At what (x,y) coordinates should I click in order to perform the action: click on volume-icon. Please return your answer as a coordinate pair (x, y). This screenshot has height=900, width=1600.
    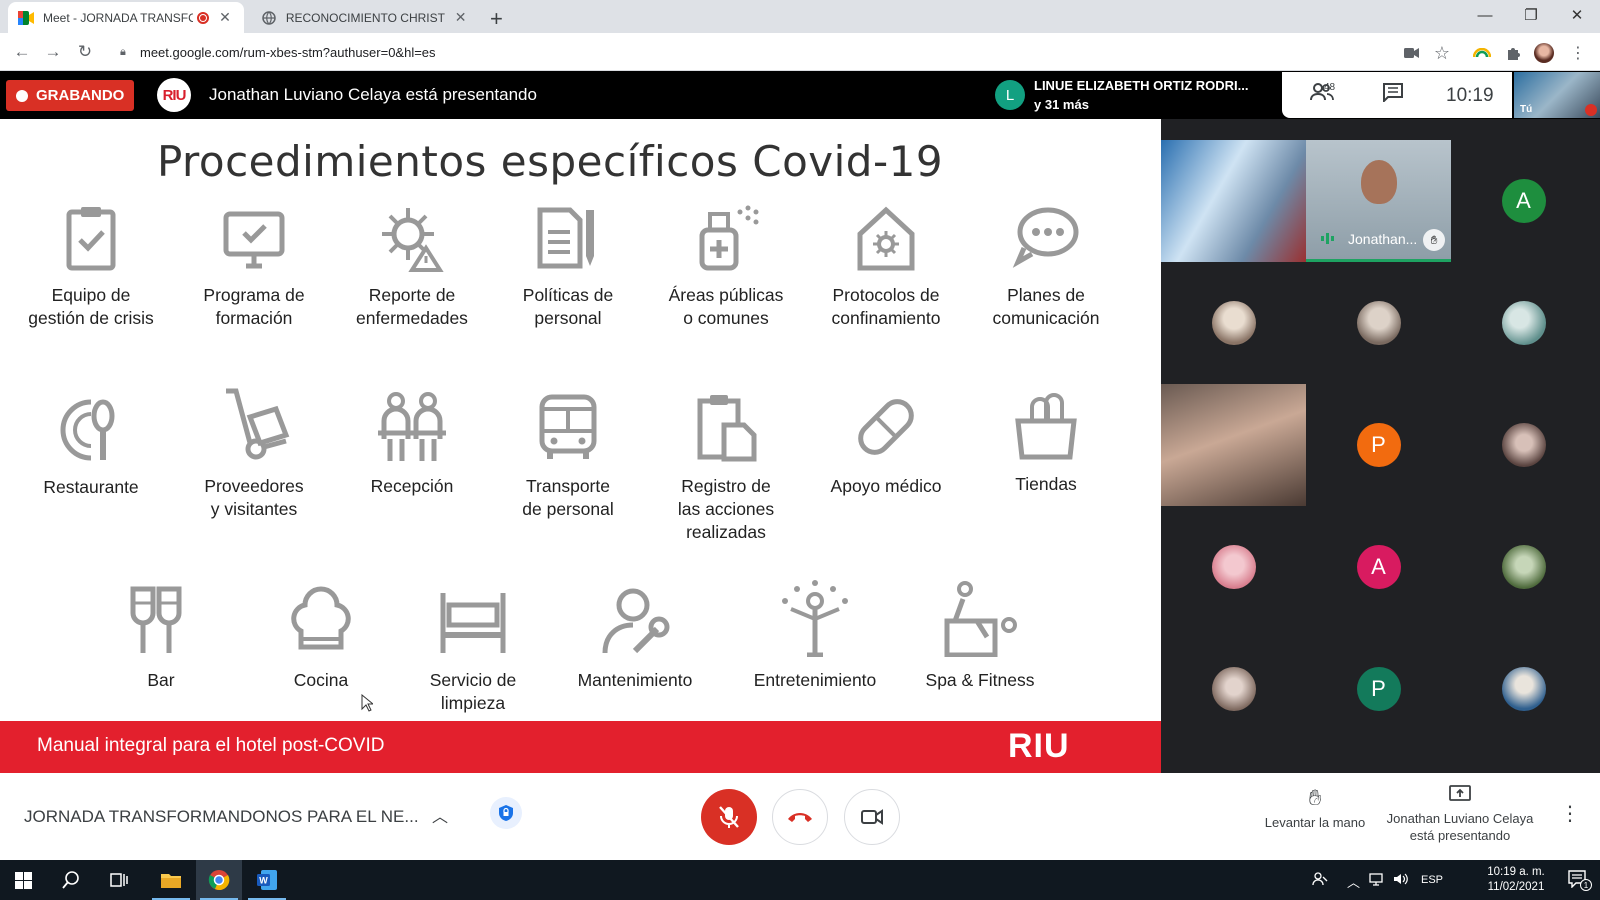
    Looking at the image, I should click on (1401, 880).